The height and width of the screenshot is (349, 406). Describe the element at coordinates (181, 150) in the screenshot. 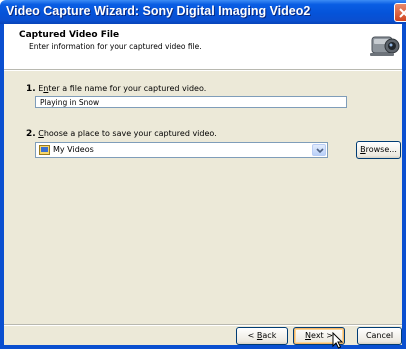

I see `save-location-dropdown: My Videos` at that location.